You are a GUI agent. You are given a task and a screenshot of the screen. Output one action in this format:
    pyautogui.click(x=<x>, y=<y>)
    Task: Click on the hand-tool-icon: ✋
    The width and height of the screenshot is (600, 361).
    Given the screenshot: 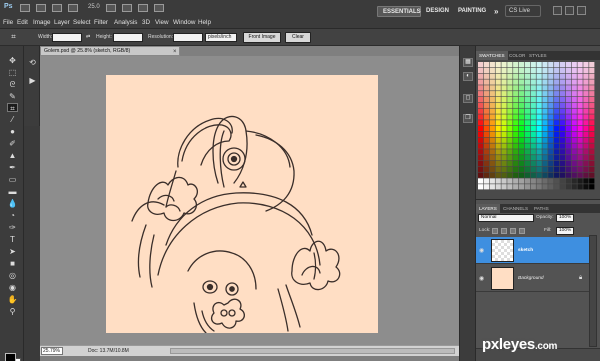 What is the action you would take?
    pyautogui.click(x=12, y=299)
    